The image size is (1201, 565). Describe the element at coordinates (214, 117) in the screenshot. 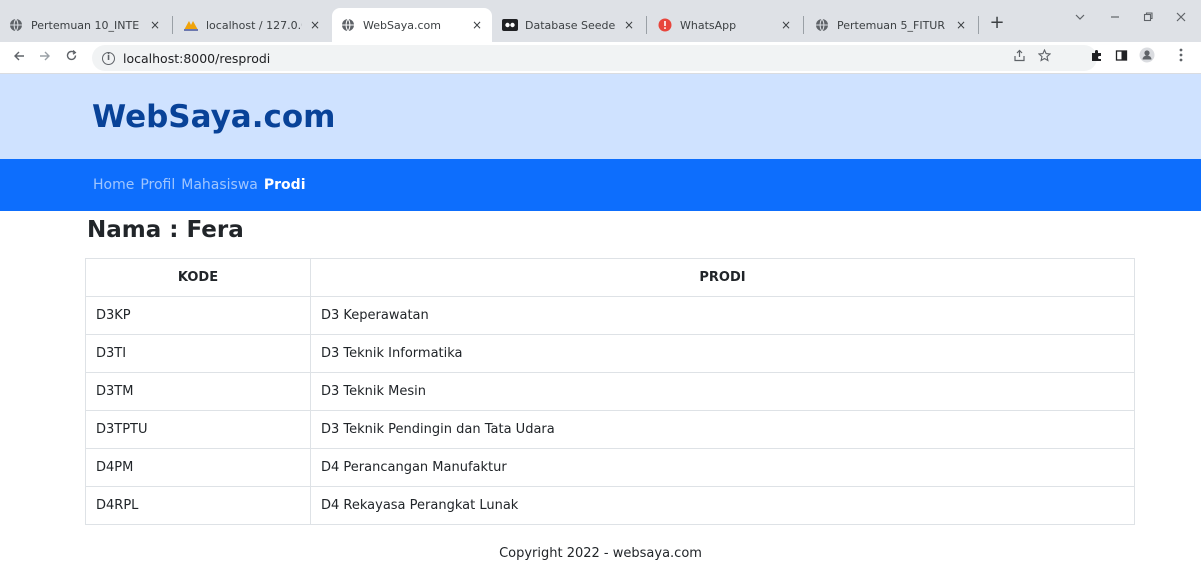

I see `site-brand: WebSaya.com` at that location.